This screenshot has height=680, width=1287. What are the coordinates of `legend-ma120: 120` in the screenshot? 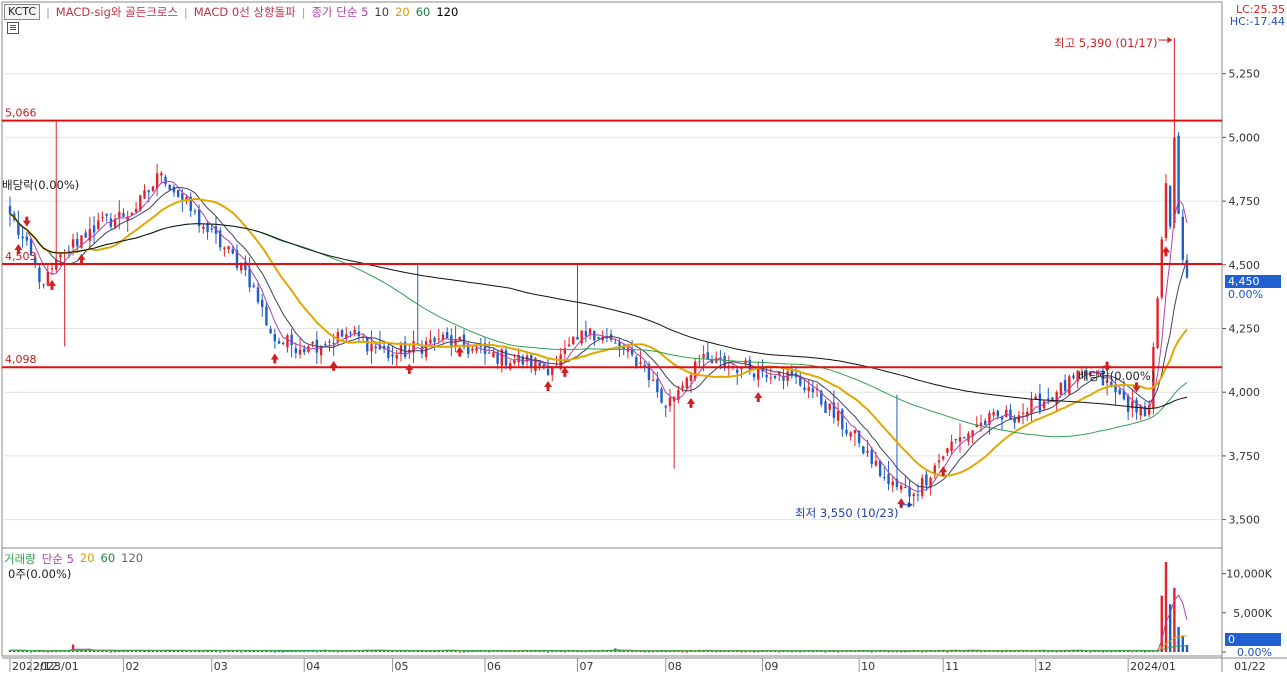 It's located at (447, 12).